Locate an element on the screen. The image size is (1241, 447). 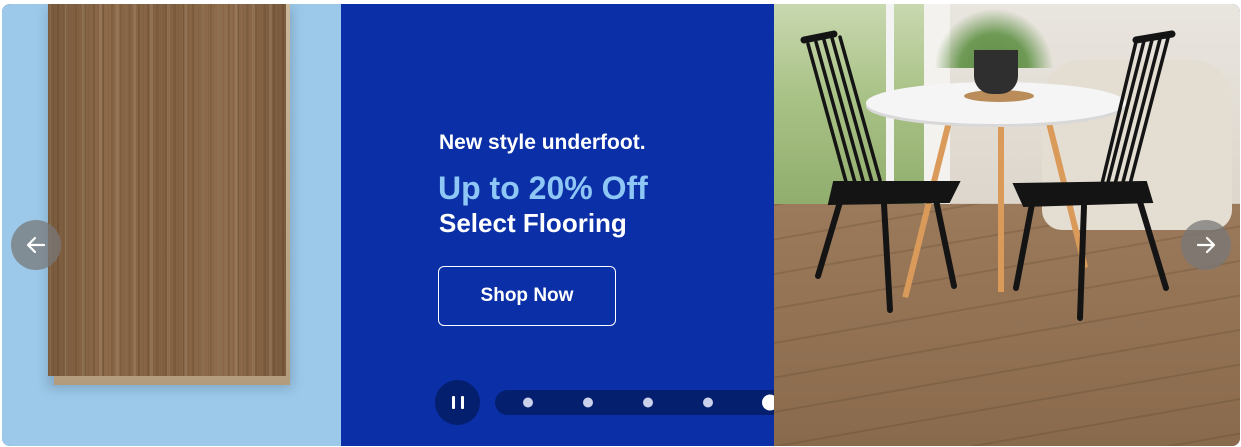
pause-button is located at coordinates (457, 402).